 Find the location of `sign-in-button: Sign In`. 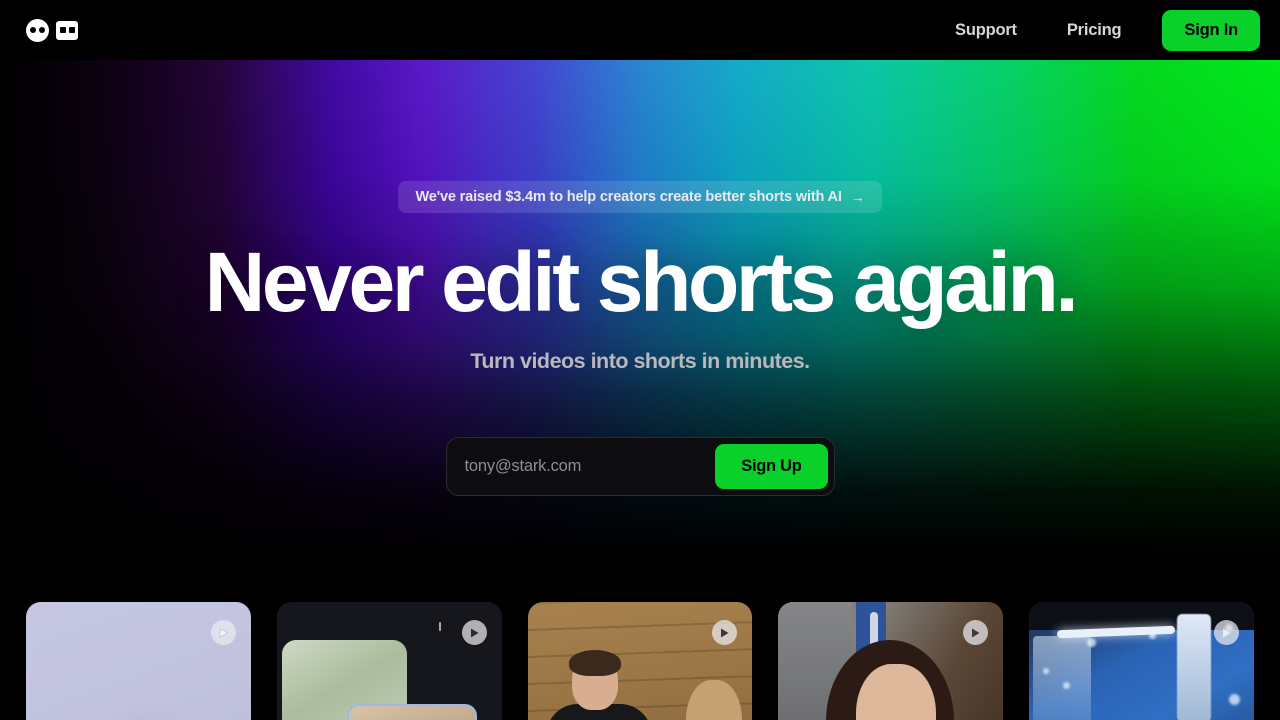

sign-in-button: Sign In is located at coordinates (1211, 30).